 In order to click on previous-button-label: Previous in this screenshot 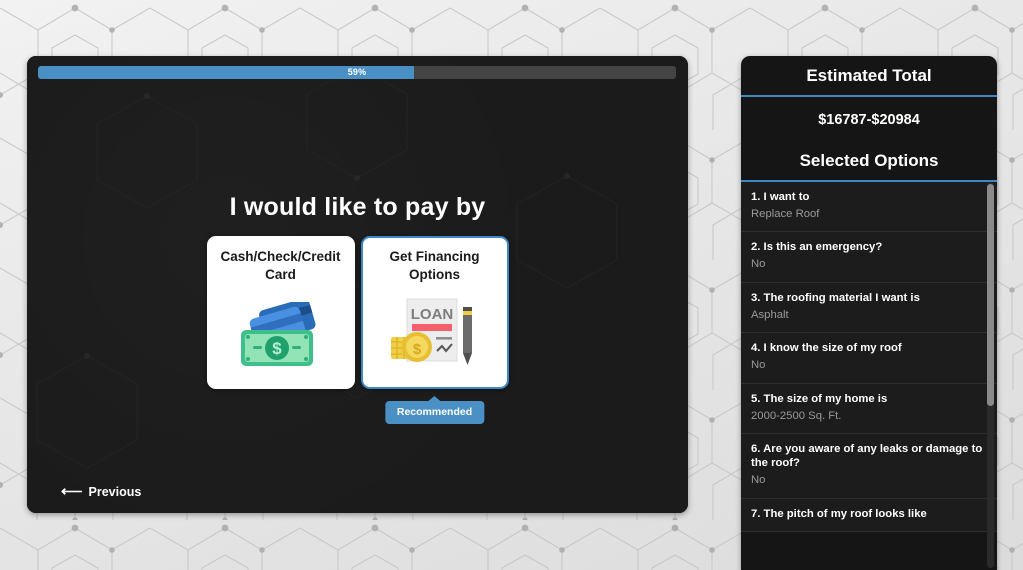, I will do `click(115, 491)`.